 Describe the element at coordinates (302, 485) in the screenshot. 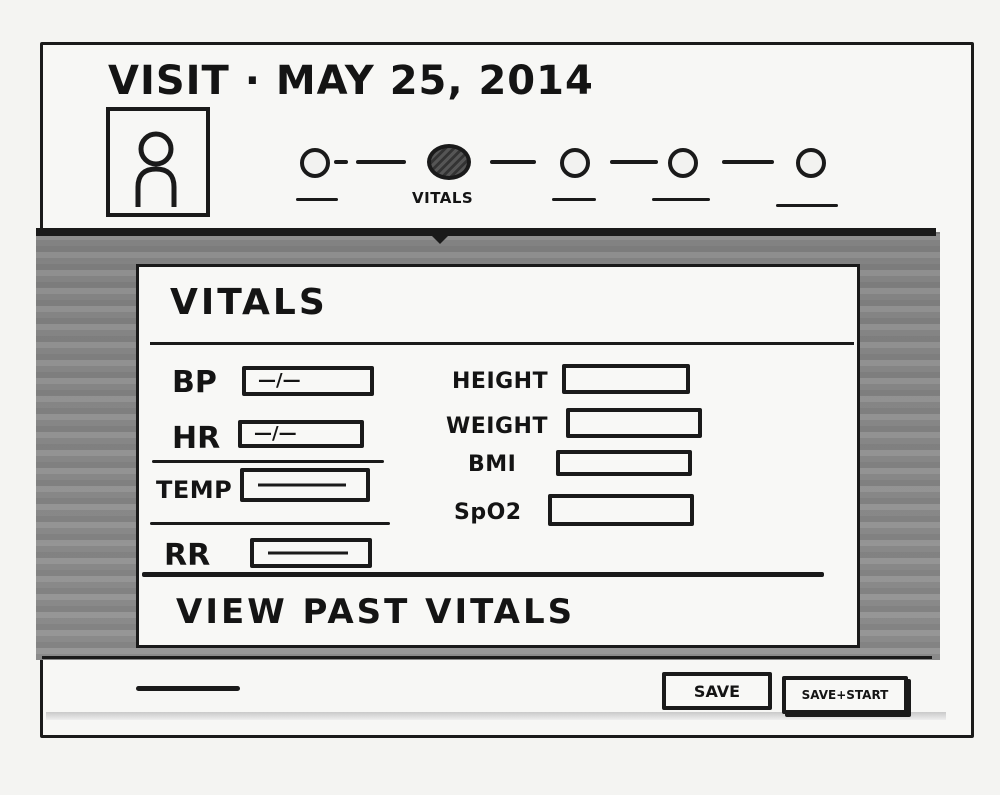

I see `temp-input-placeholder` at that location.